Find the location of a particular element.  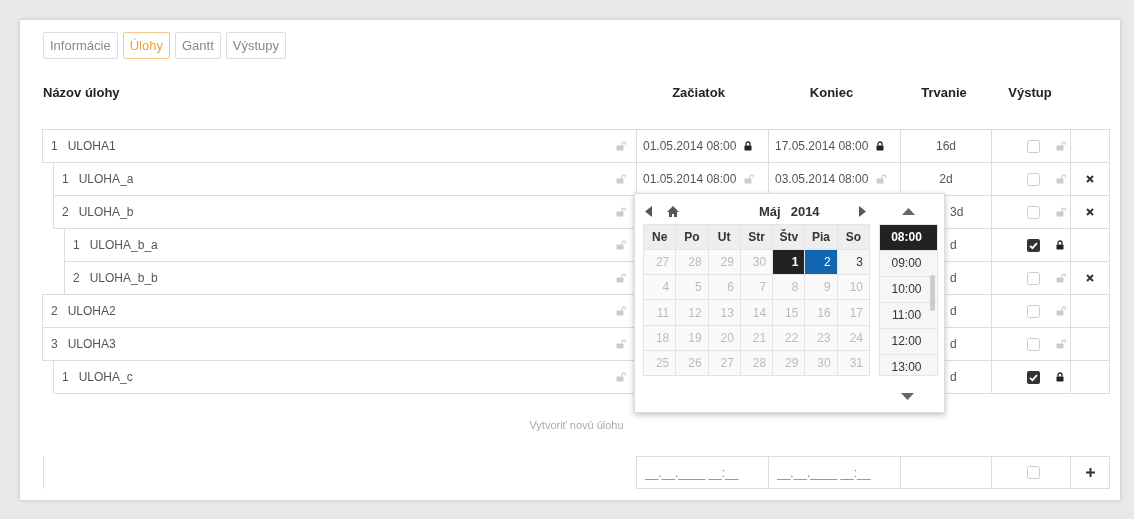

time-option: 09:00 is located at coordinates (908, 264).